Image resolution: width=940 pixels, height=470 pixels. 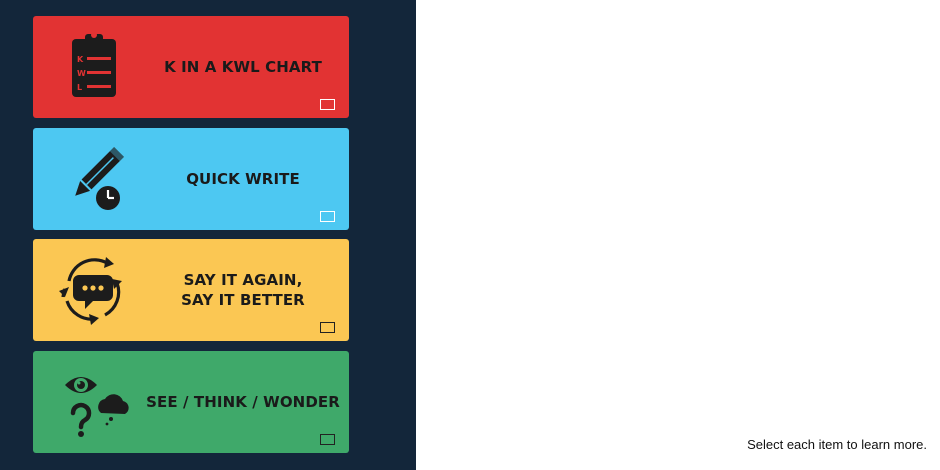 I want to click on card-say-it-again: SAY IT AGAIN, SAY IT BETTER, so click(x=191, y=290).